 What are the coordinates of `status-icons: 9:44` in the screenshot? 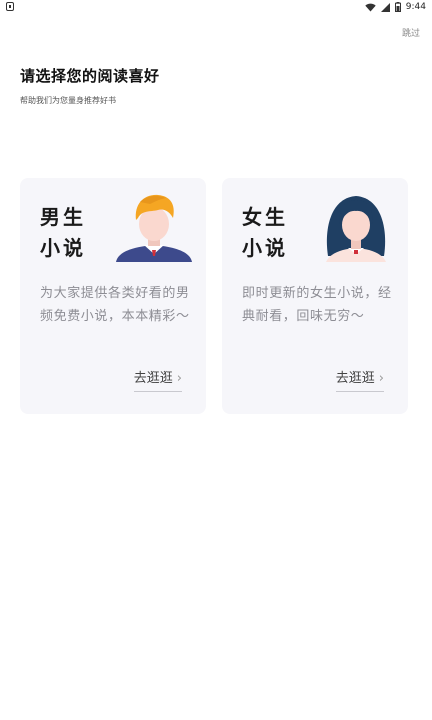 It's located at (395, 7).